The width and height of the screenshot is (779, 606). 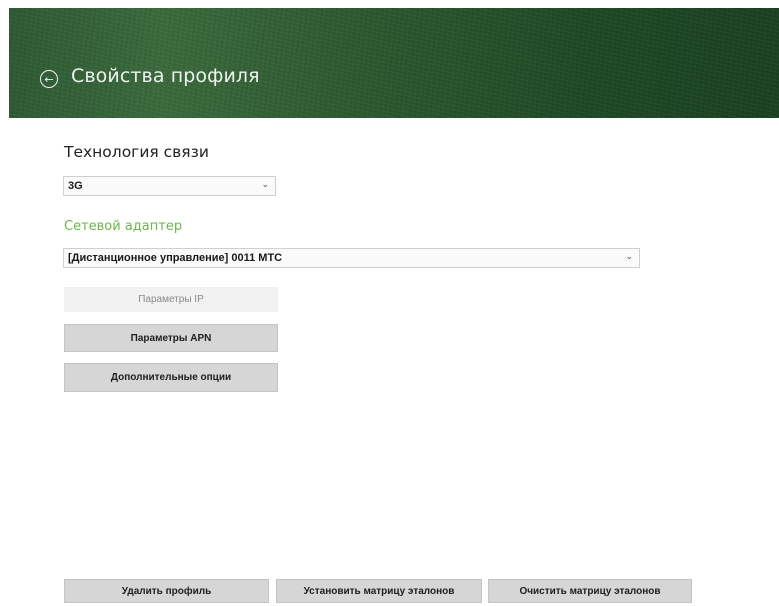 What do you see at coordinates (169, 186) in the screenshot?
I see `connection-technology-select: 3G ⌄` at bounding box center [169, 186].